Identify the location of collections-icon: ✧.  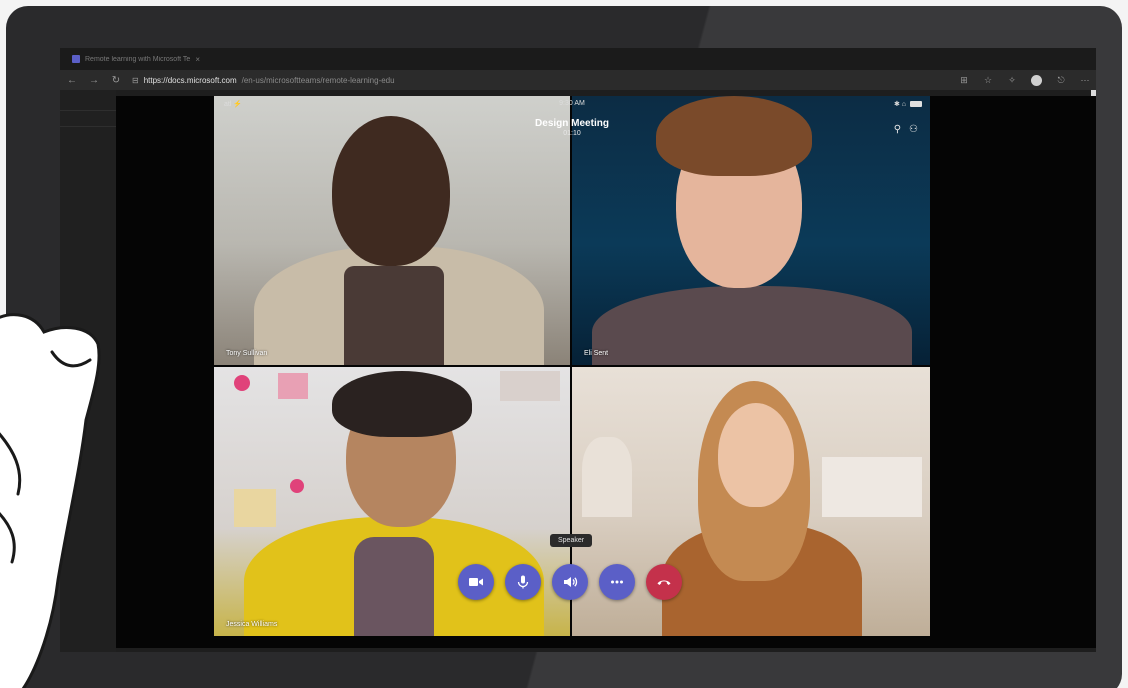
(1012, 80).